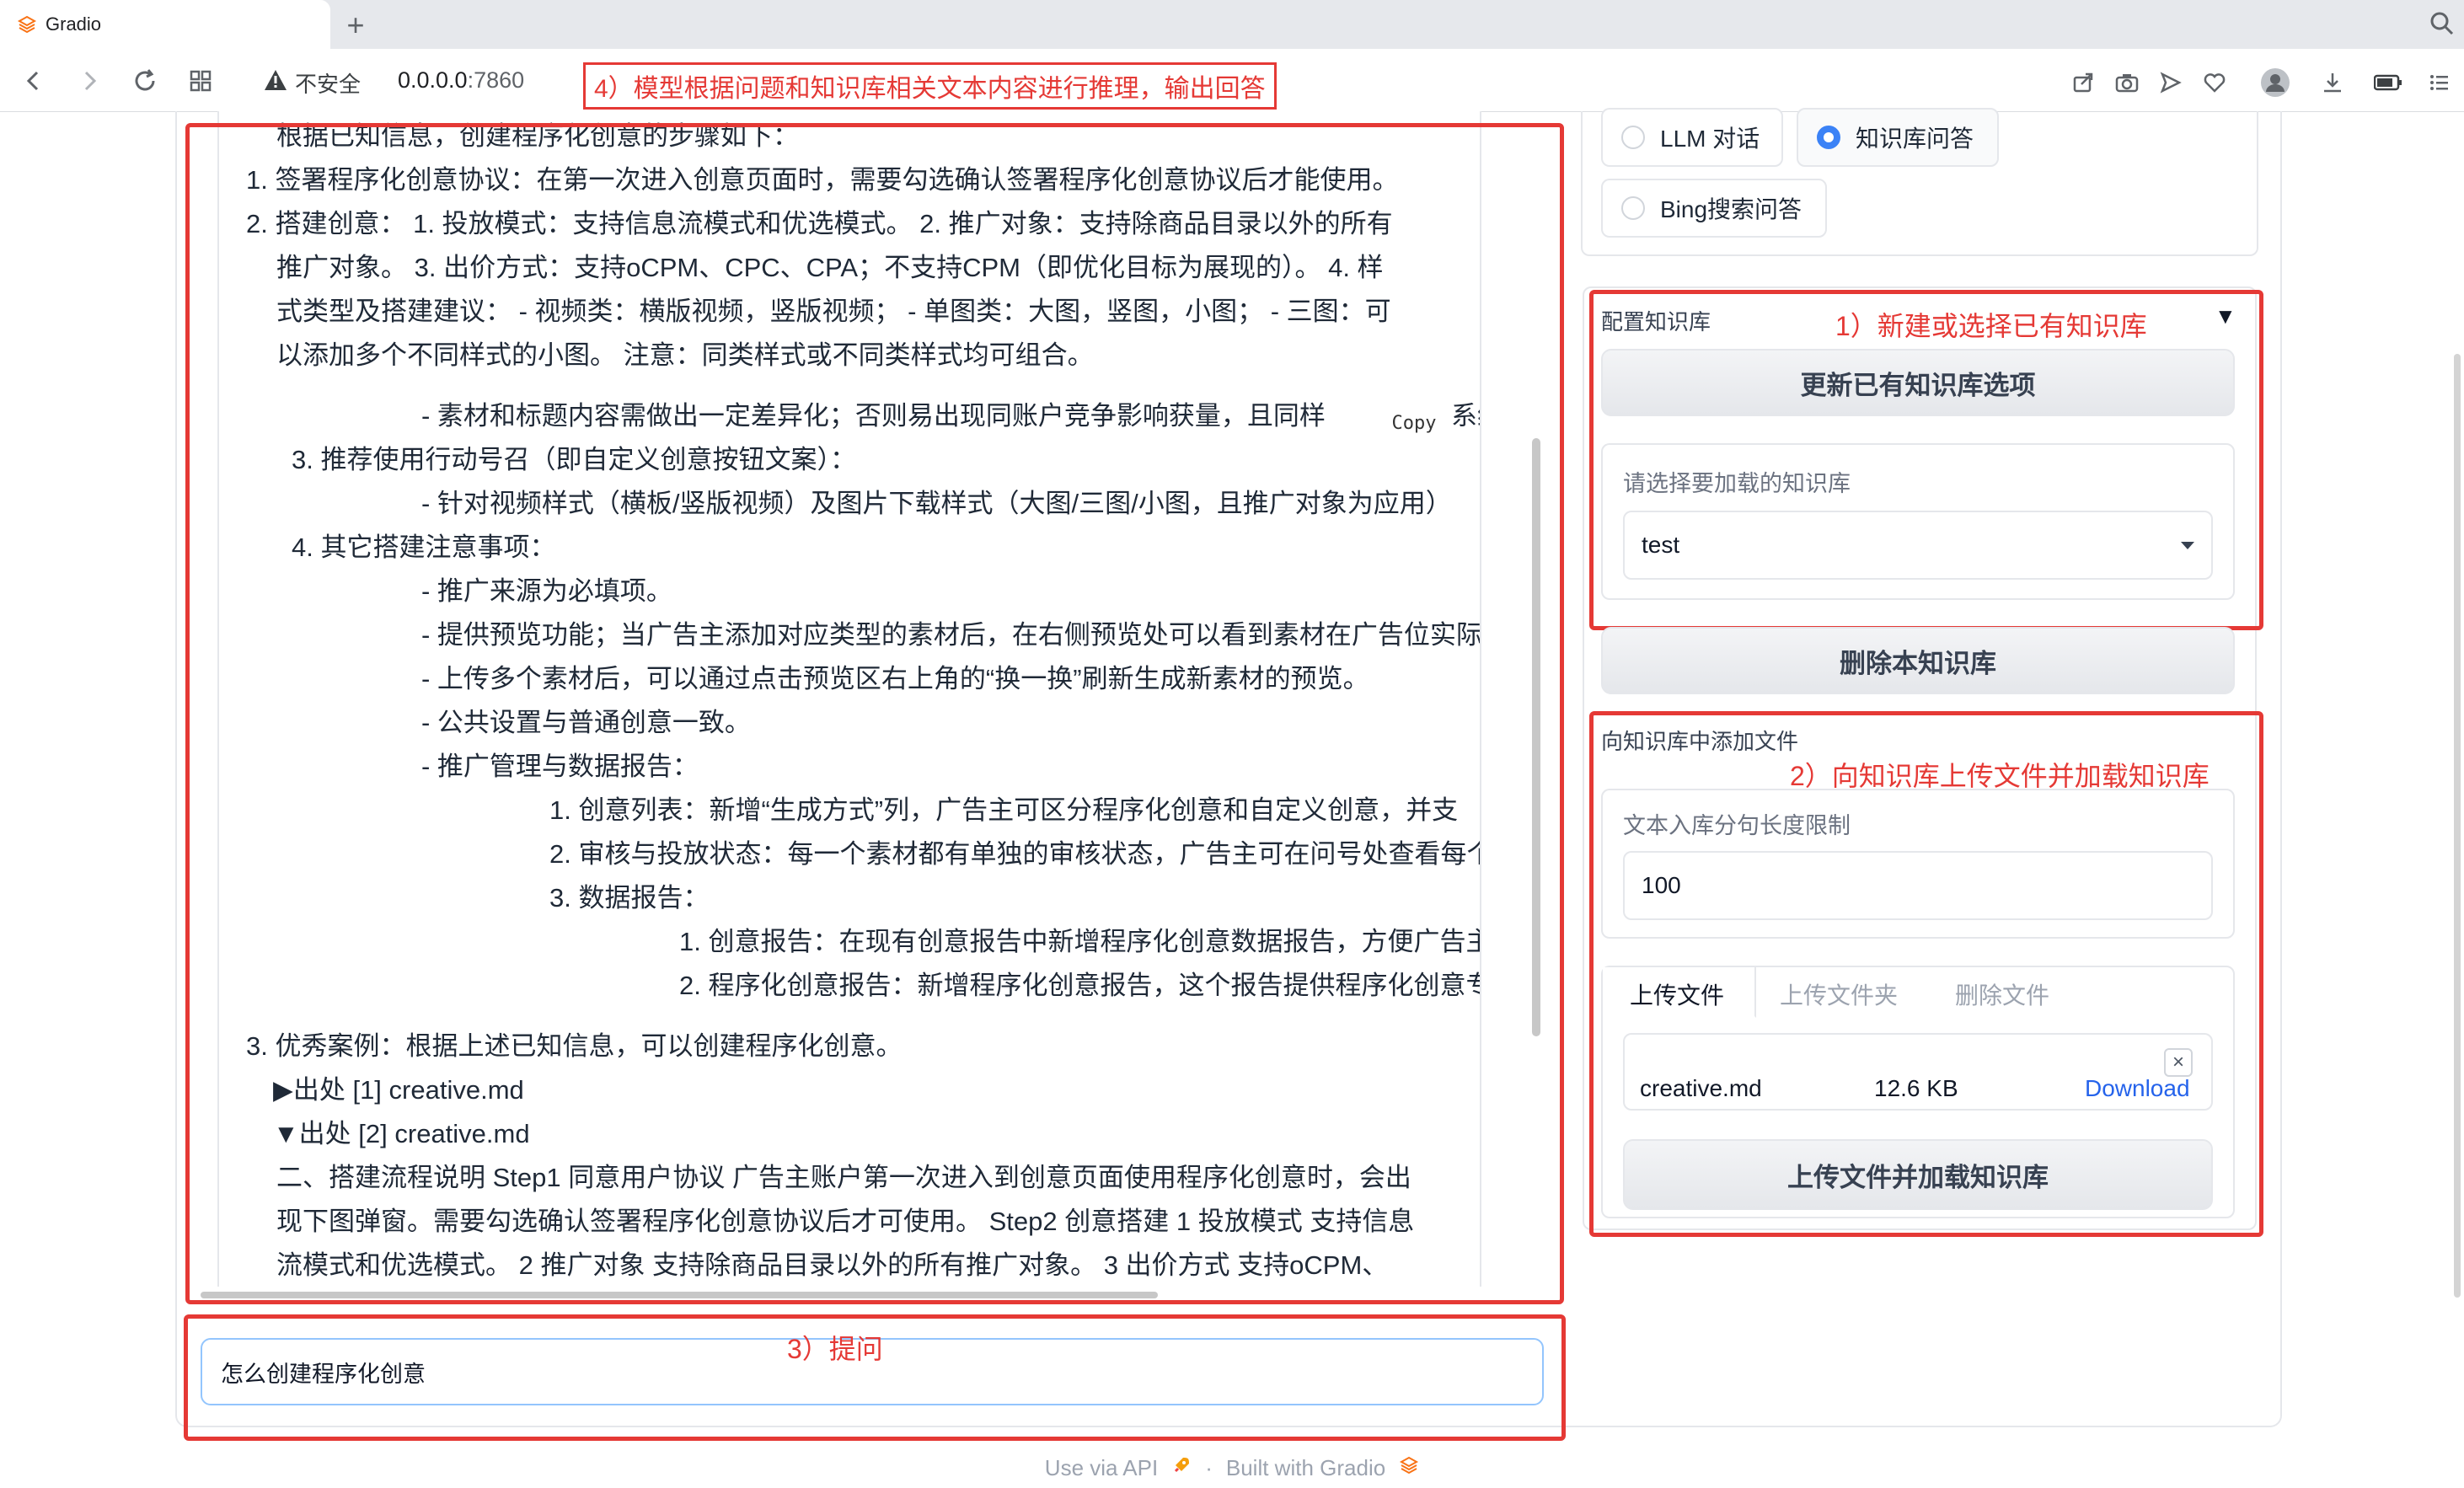  What do you see at coordinates (74, 24) in the screenshot?
I see `tab-title: Gradio` at bounding box center [74, 24].